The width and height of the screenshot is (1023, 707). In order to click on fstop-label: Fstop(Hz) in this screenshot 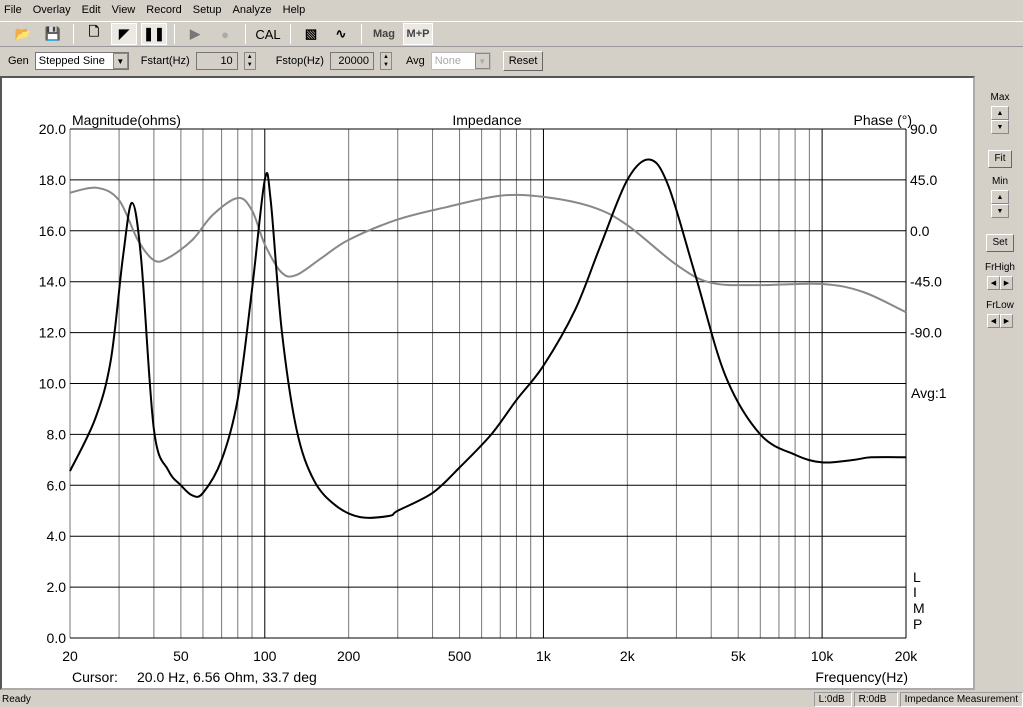, I will do `click(299, 61)`.